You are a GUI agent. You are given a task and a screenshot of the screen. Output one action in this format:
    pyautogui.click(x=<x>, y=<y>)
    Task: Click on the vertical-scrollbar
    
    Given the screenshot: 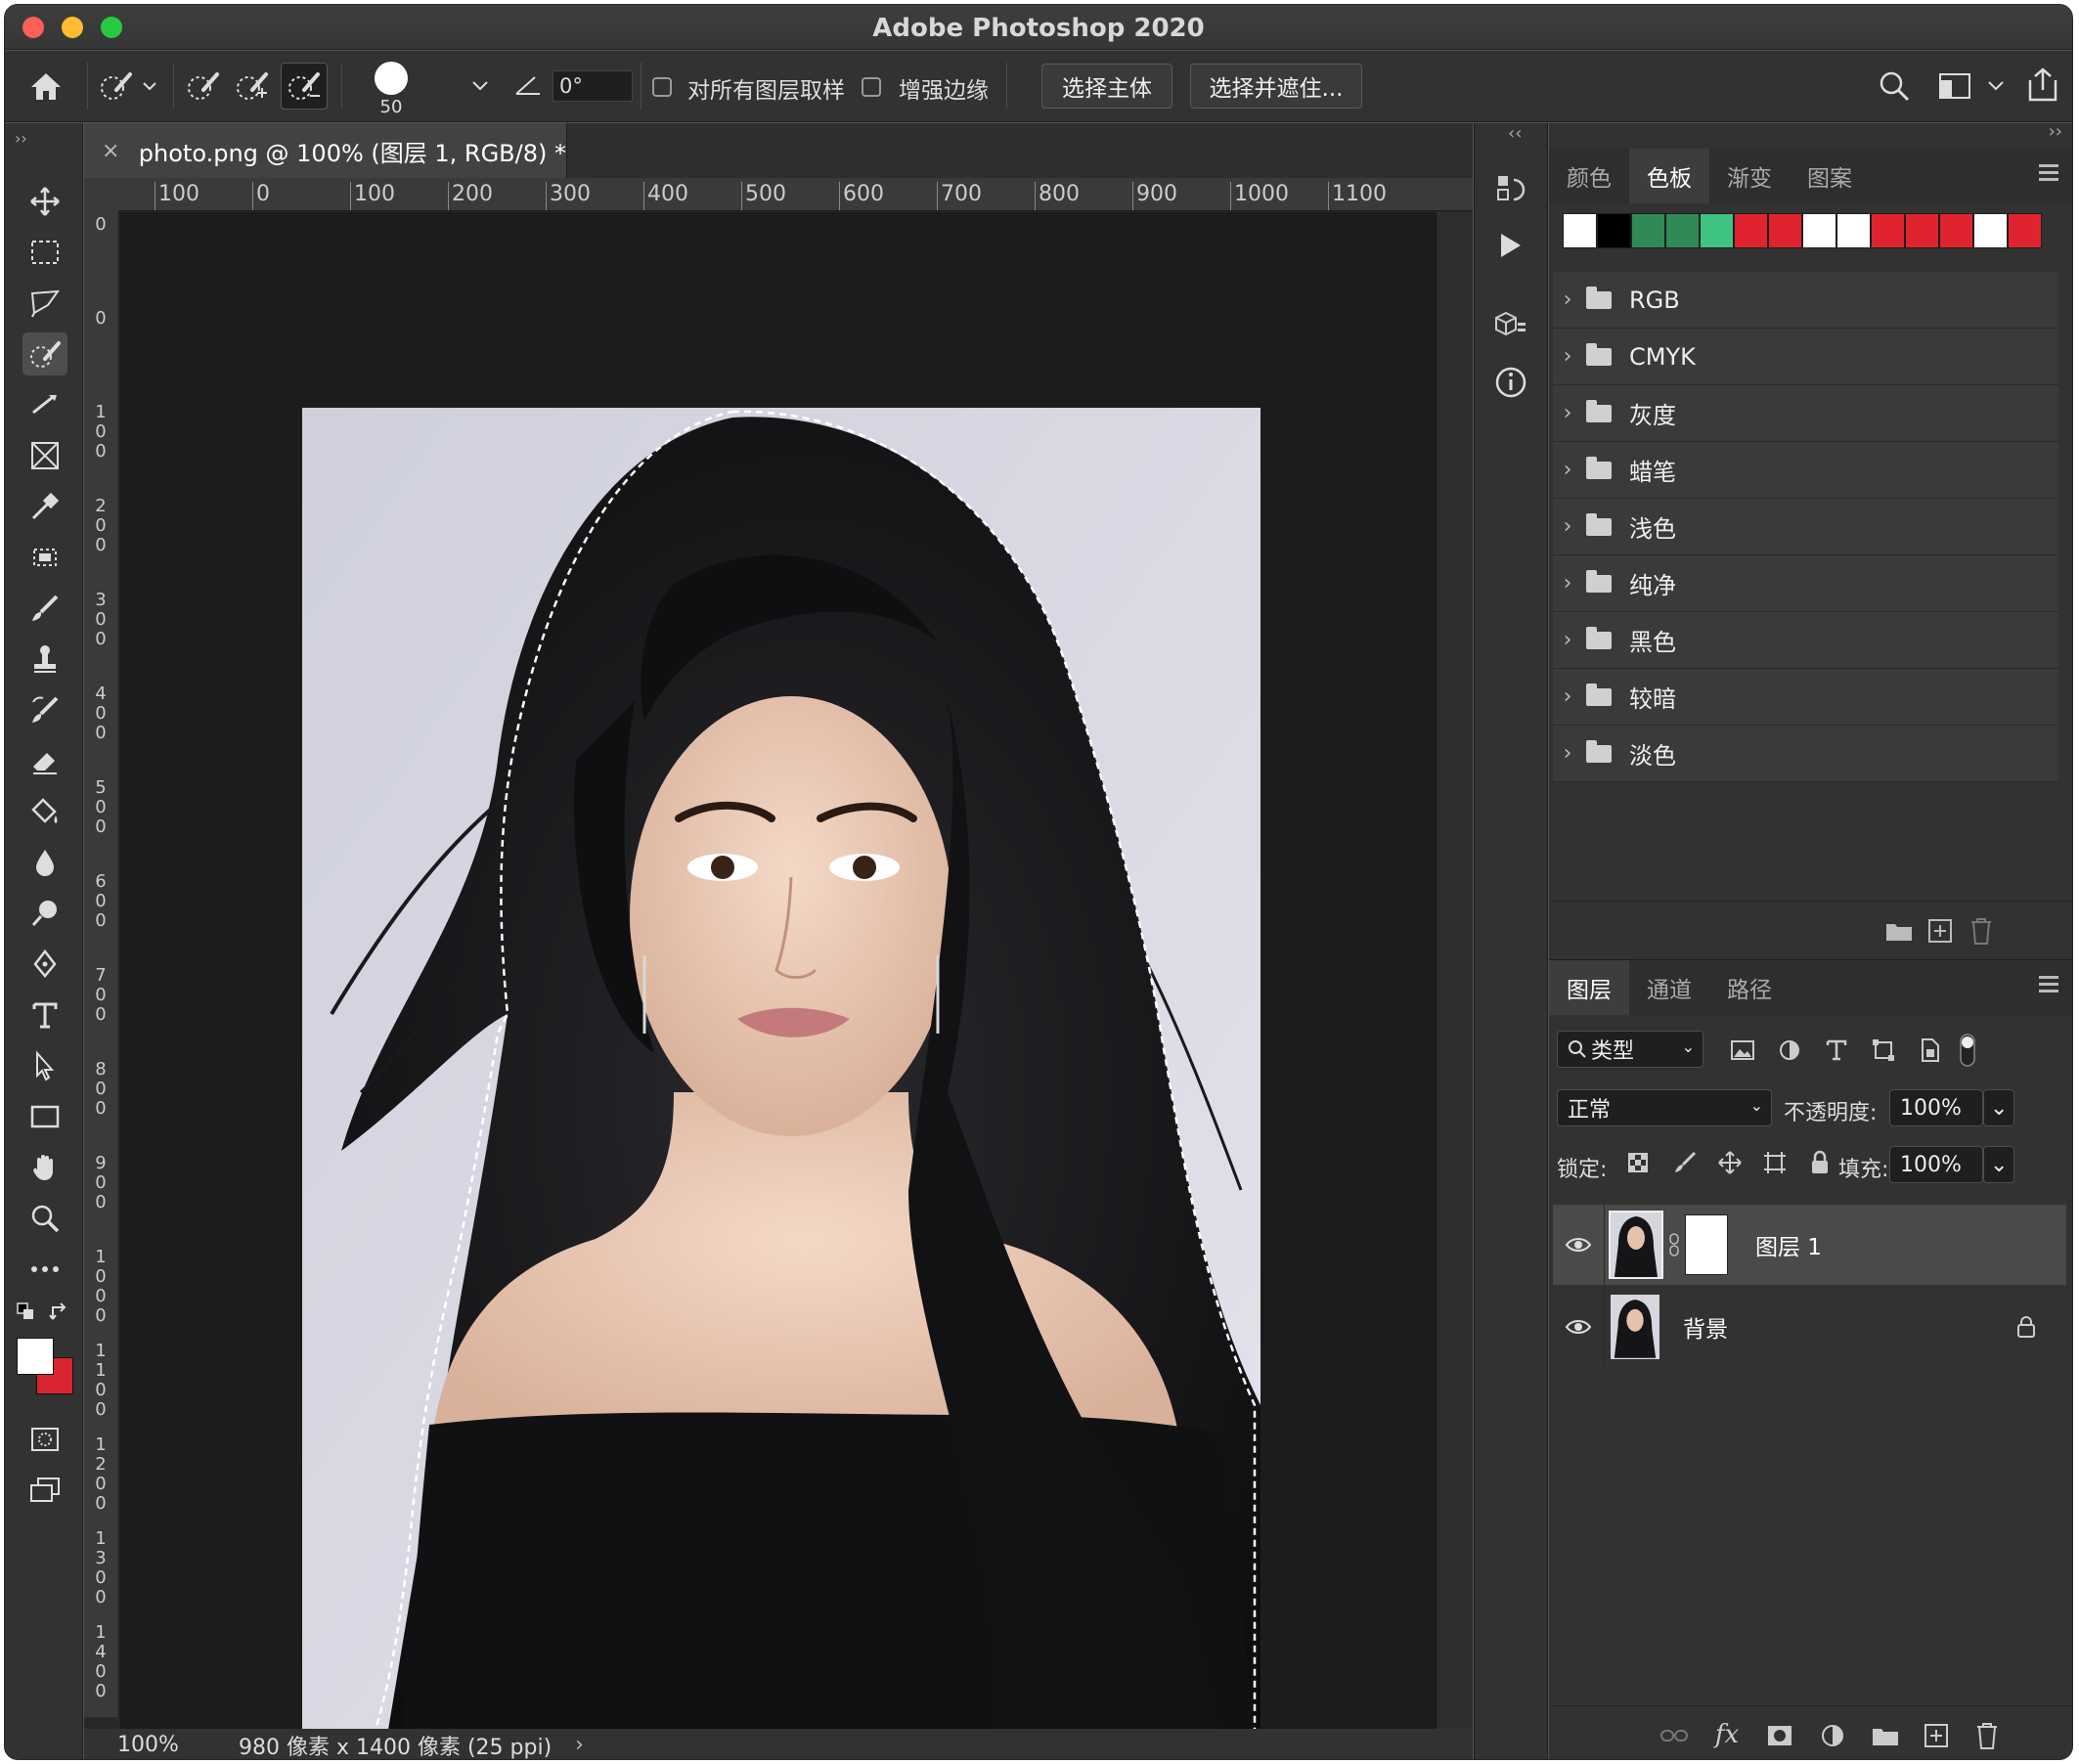 What is the action you would take?
    pyautogui.click(x=1455, y=970)
    